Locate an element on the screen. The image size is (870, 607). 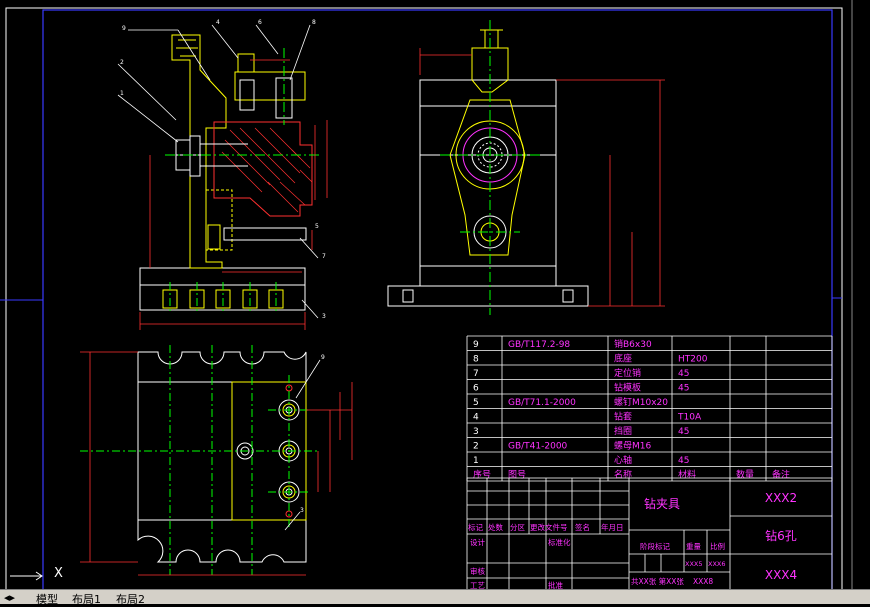
tab-layout1: 布局1 is located at coordinates (86, 599).